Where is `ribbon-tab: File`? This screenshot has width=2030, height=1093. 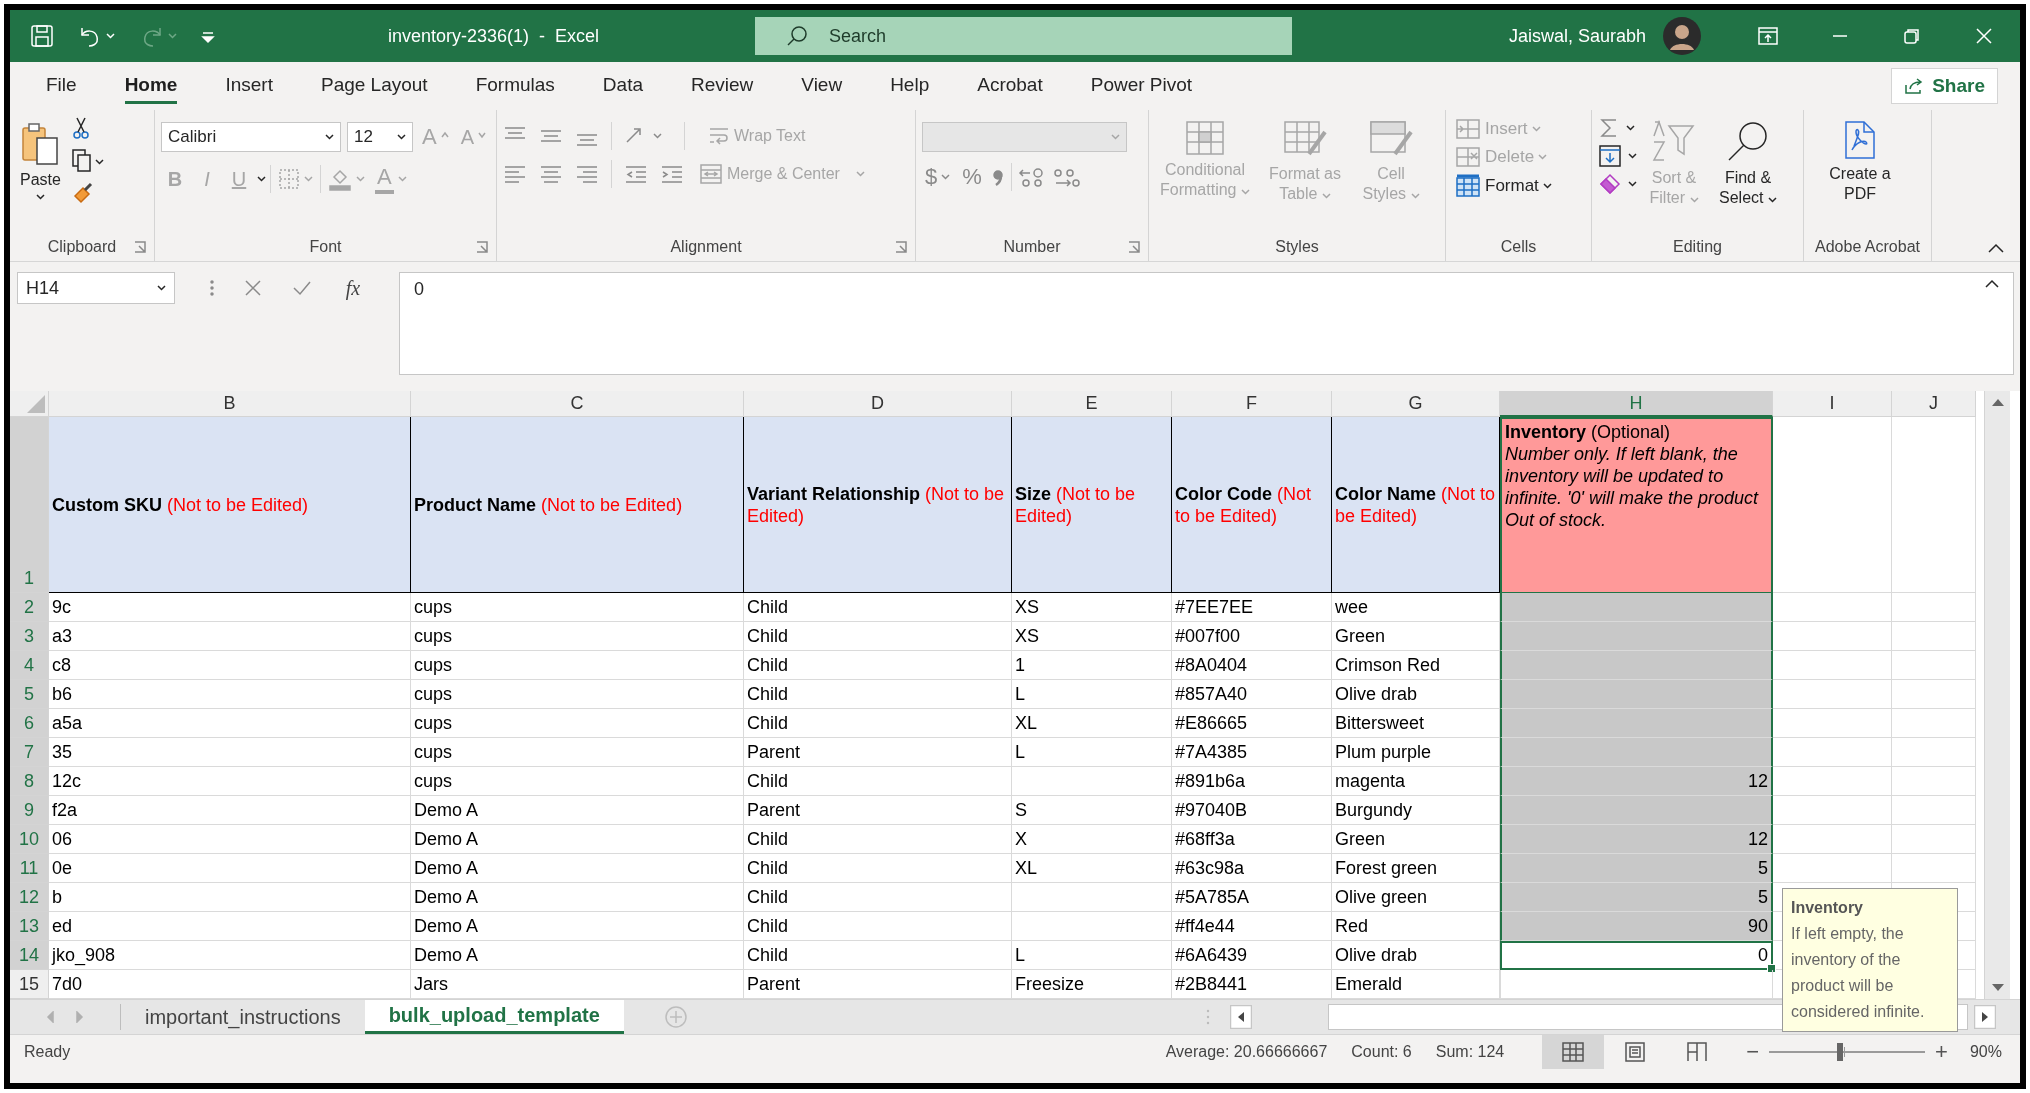 ribbon-tab: File is located at coordinates (61, 86).